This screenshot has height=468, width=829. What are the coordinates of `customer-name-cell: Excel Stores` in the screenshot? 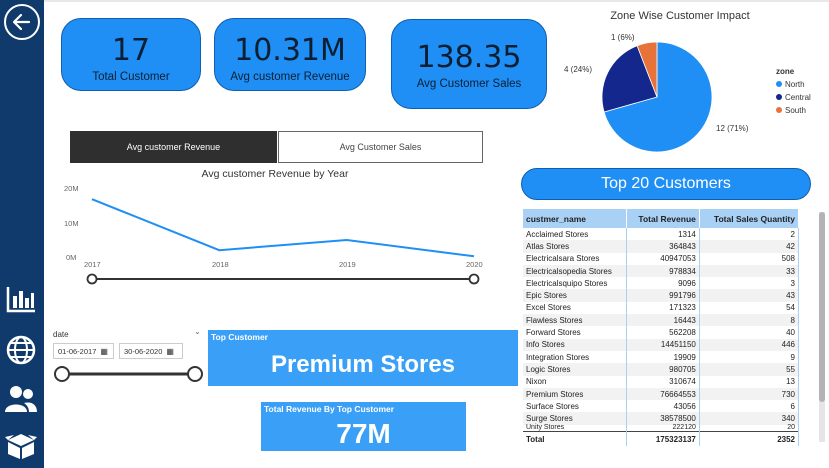 It's located at (575, 308).